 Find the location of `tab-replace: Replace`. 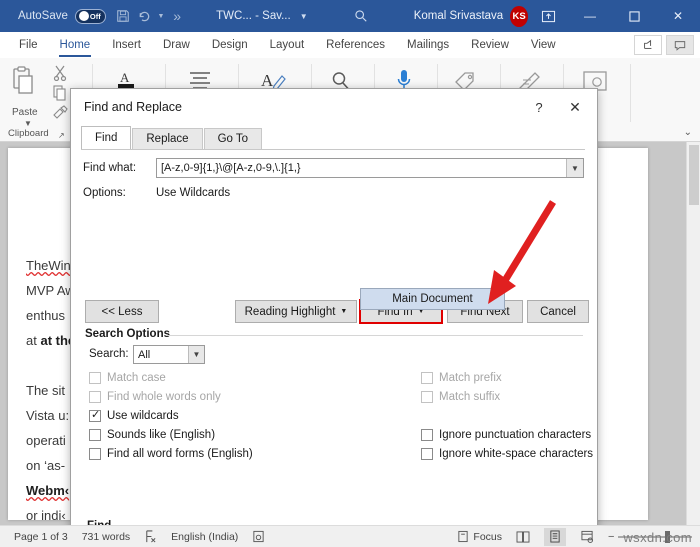

tab-replace: Replace is located at coordinates (167, 138).